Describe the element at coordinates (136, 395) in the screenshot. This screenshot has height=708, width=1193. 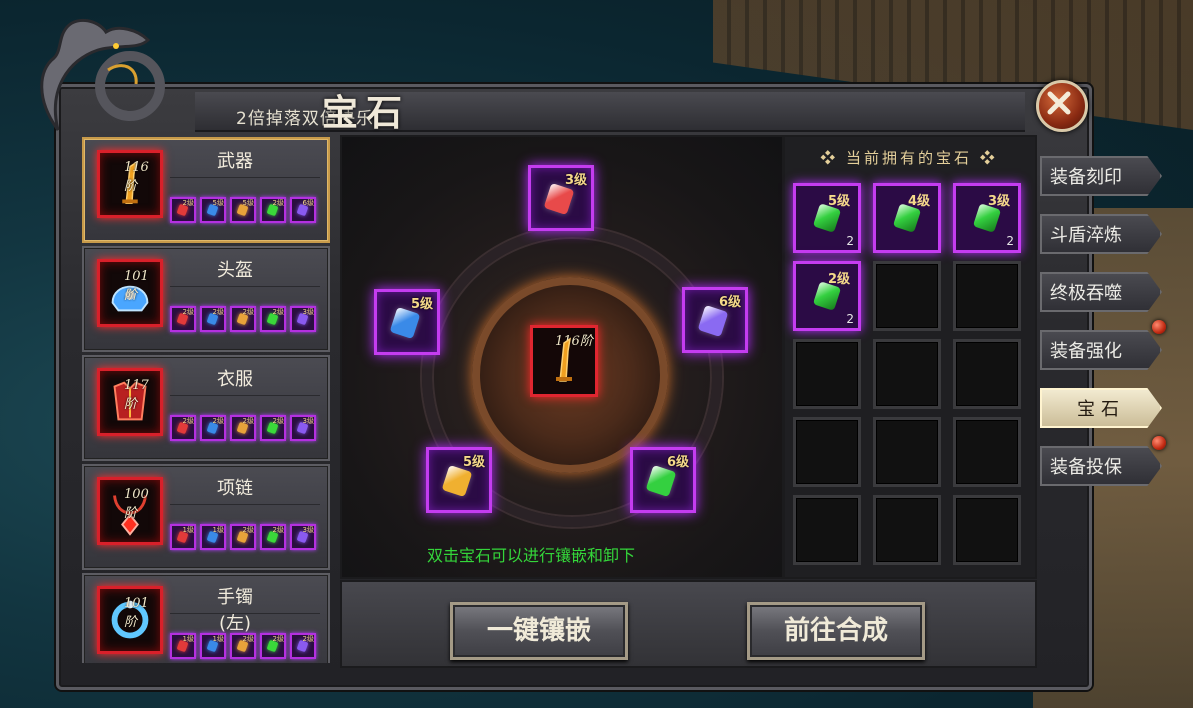
I see `equipment-level: 117阶` at that location.